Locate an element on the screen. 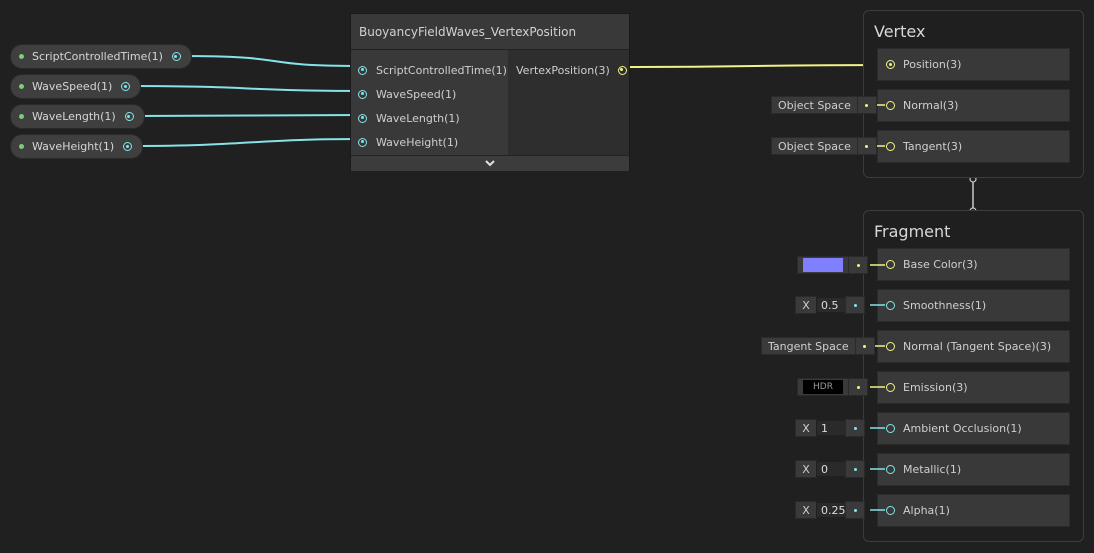 This screenshot has height=553, width=1094. input-slot: WaveHeight(1) is located at coordinates (429, 142).